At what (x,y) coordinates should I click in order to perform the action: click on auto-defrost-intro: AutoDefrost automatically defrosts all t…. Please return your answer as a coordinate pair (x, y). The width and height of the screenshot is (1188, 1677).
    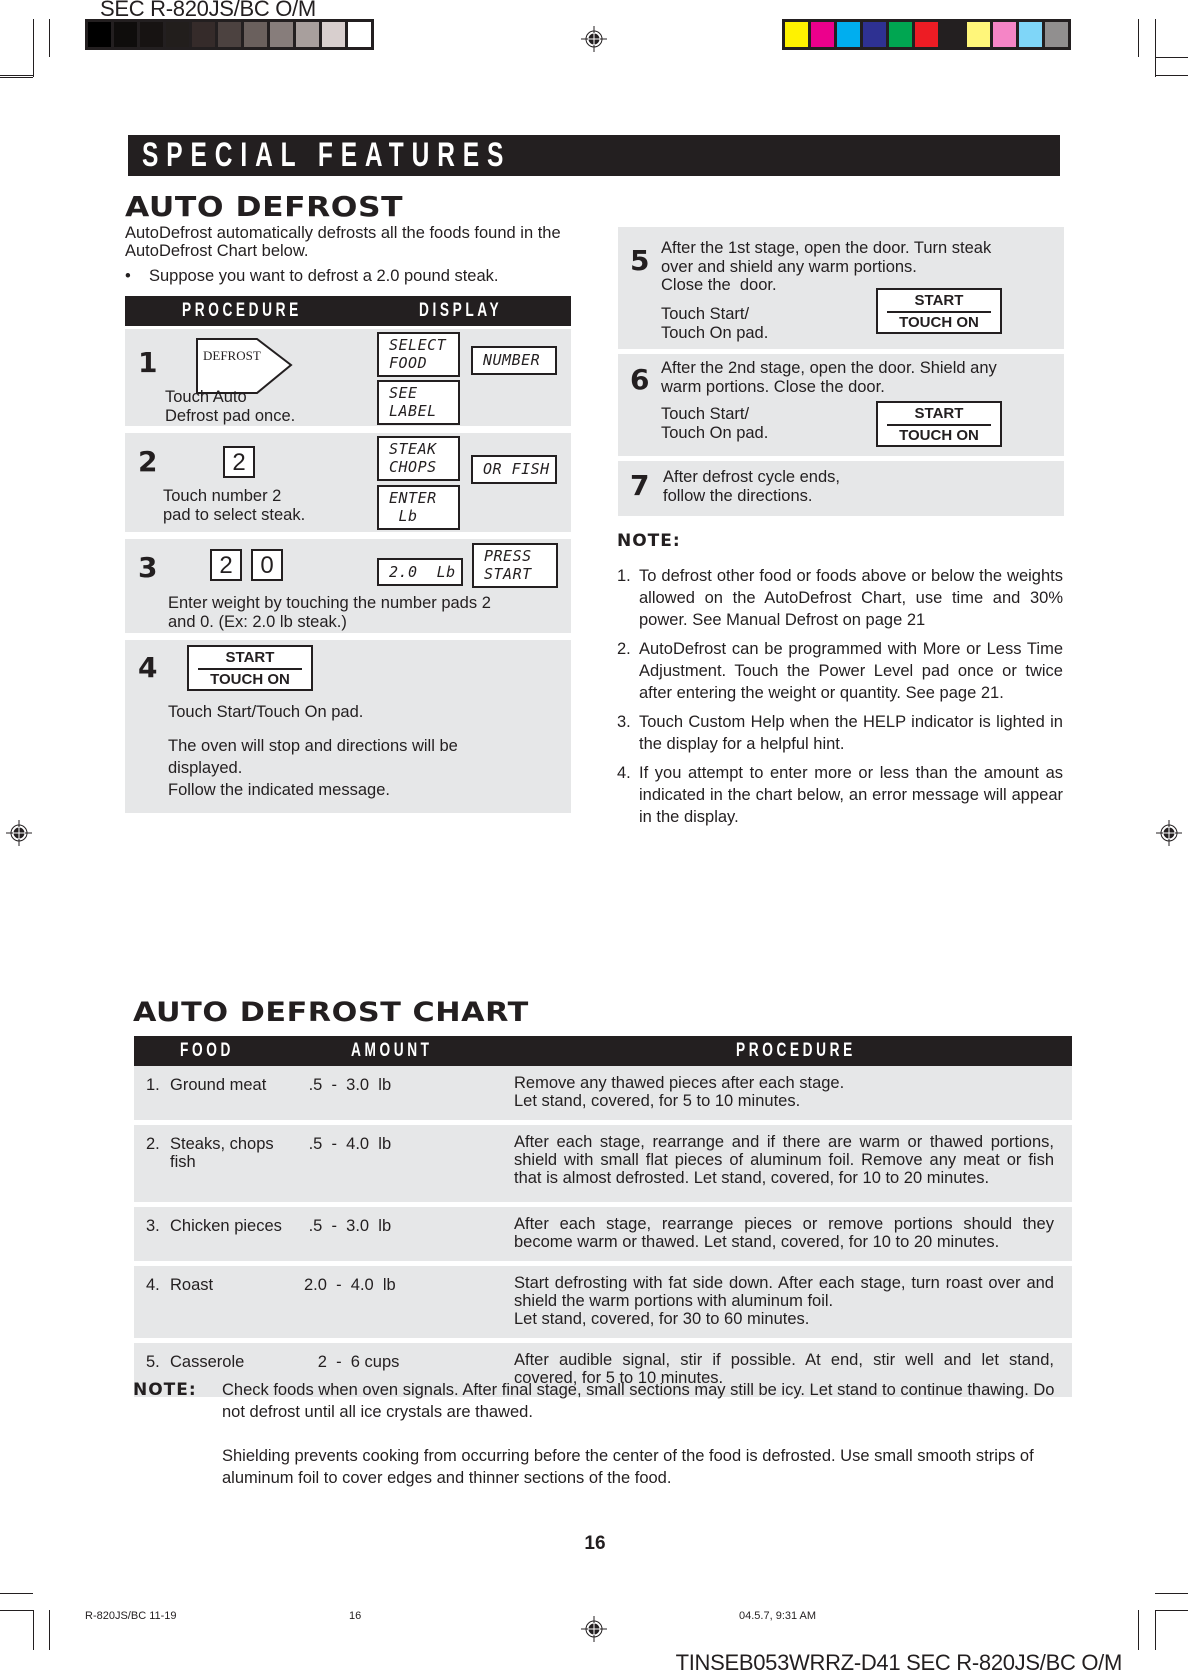
    Looking at the image, I should click on (343, 242).